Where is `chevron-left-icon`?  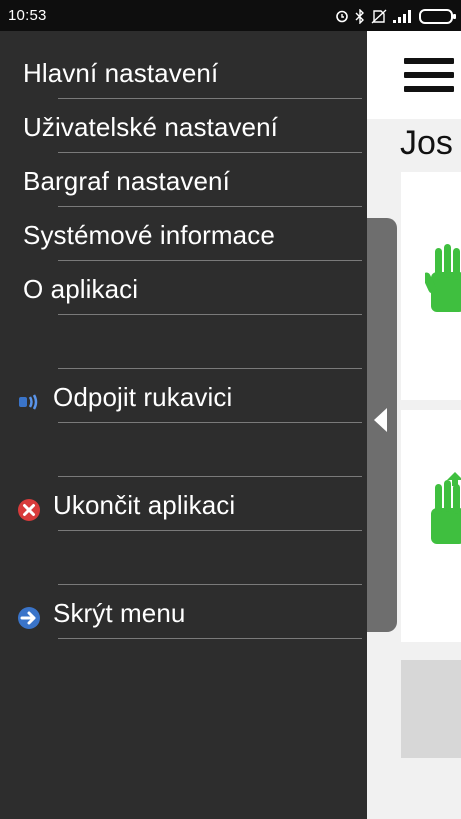 chevron-left-icon is located at coordinates (380, 420).